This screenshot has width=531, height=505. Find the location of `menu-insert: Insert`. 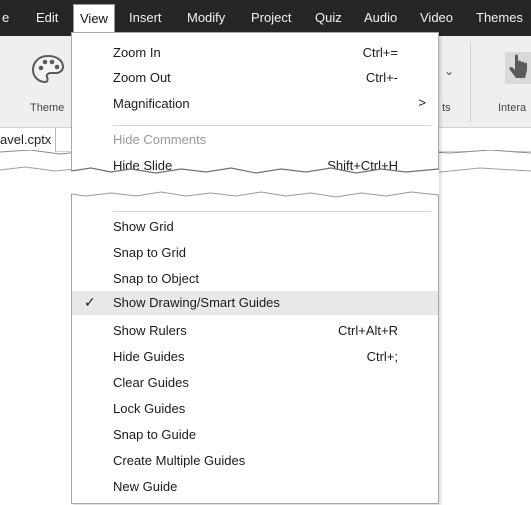

menu-insert: Insert is located at coordinates (145, 17).